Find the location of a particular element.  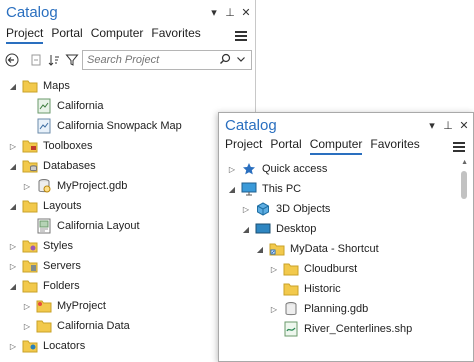

desktop-icon is located at coordinates (263, 229).